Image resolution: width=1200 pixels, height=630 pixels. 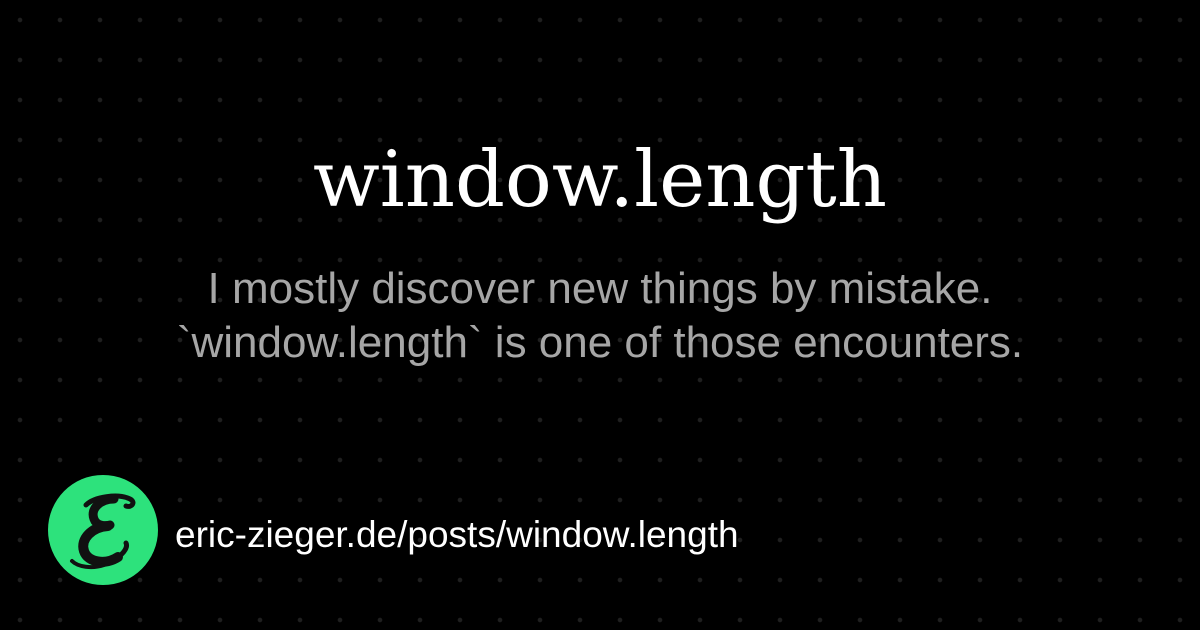 I want to click on description-line-1: I mostly discover new things by mistake., so click(x=600, y=288).